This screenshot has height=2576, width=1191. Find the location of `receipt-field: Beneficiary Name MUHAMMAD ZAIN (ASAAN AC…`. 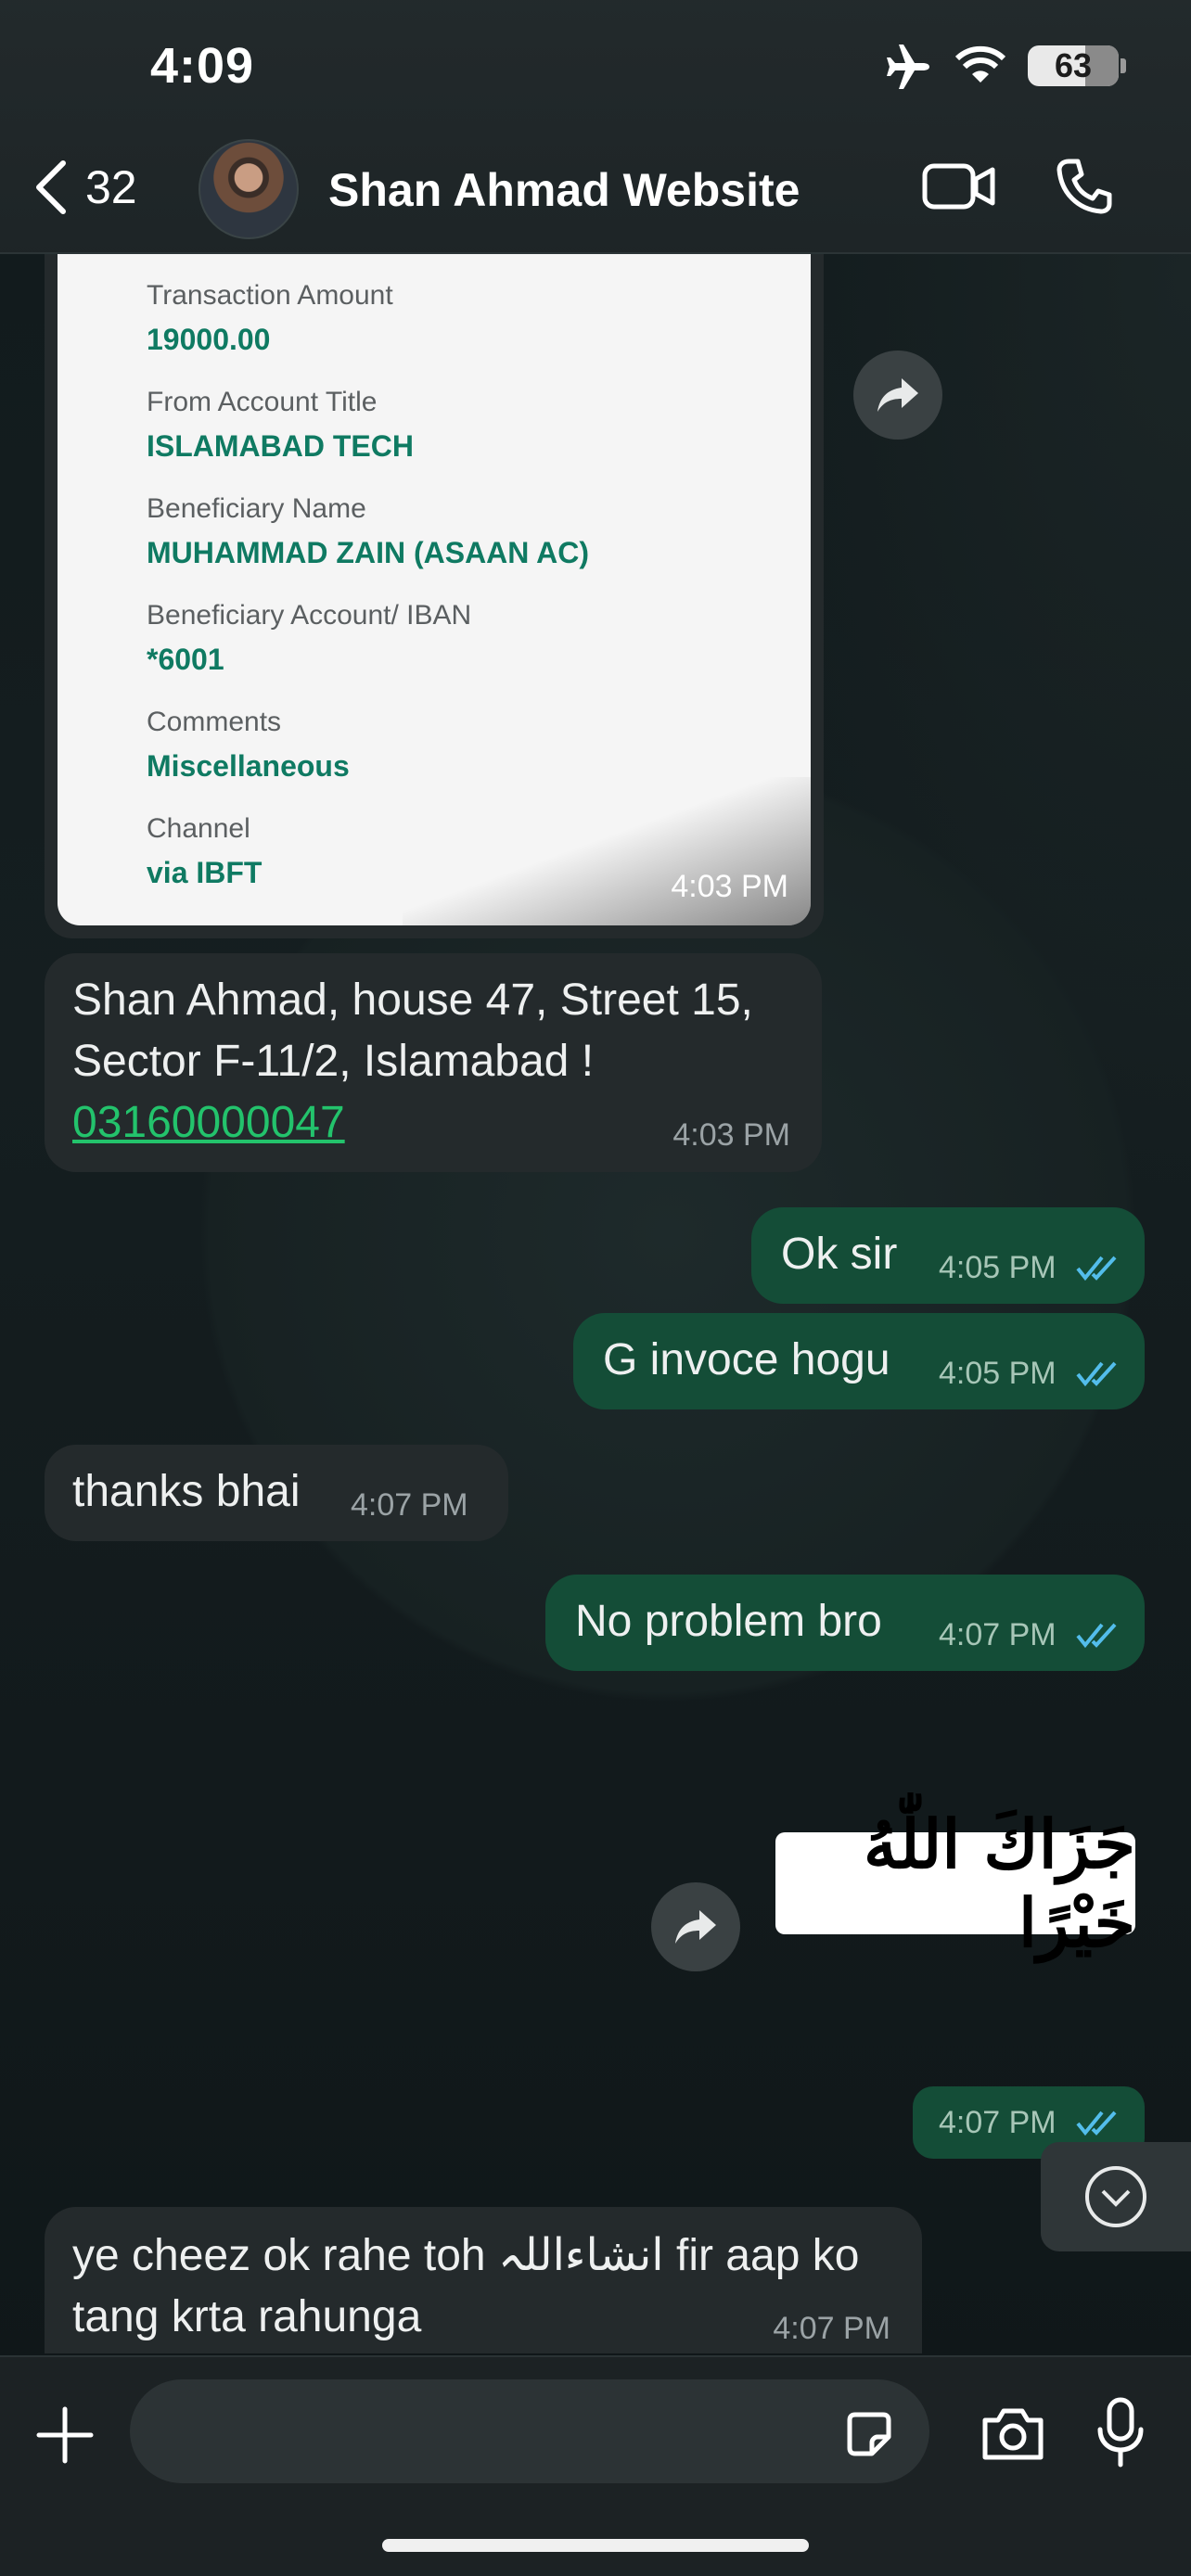

receipt-field: Beneficiary Name MUHAMMAD ZAIN (ASAAN AC… is located at coordinates (368, 531).